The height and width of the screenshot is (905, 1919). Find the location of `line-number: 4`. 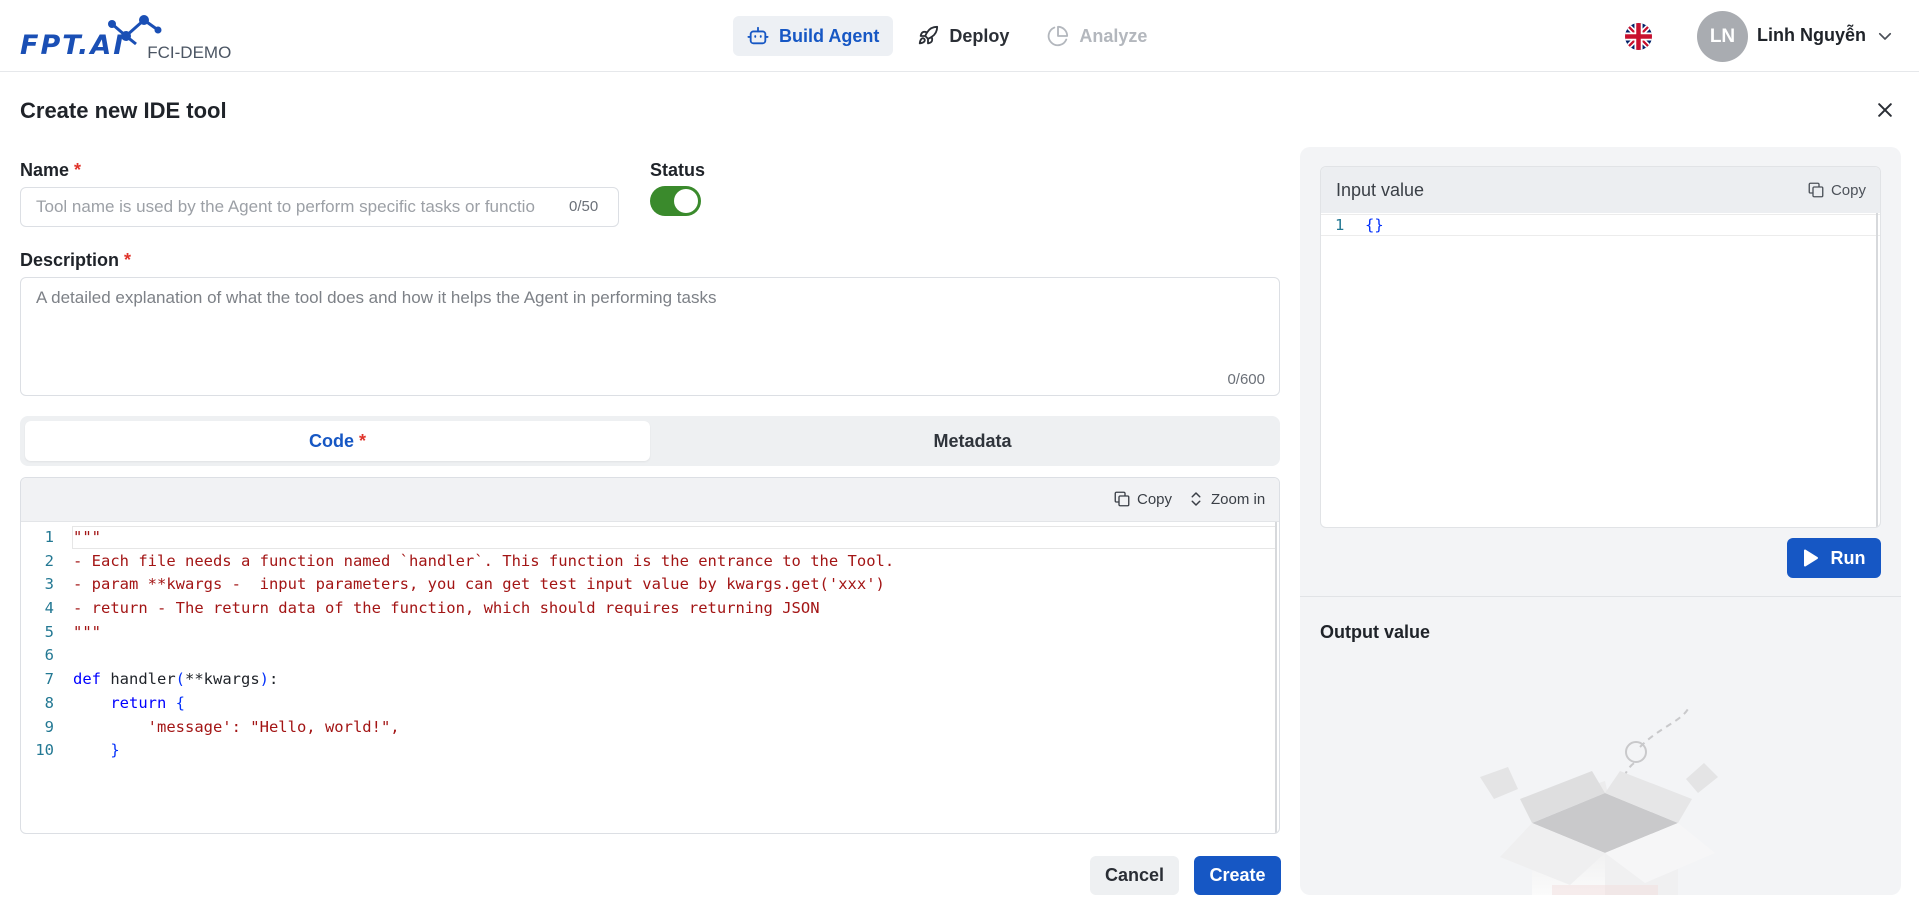

line-number: 4 is located at coordinates (49, 608).